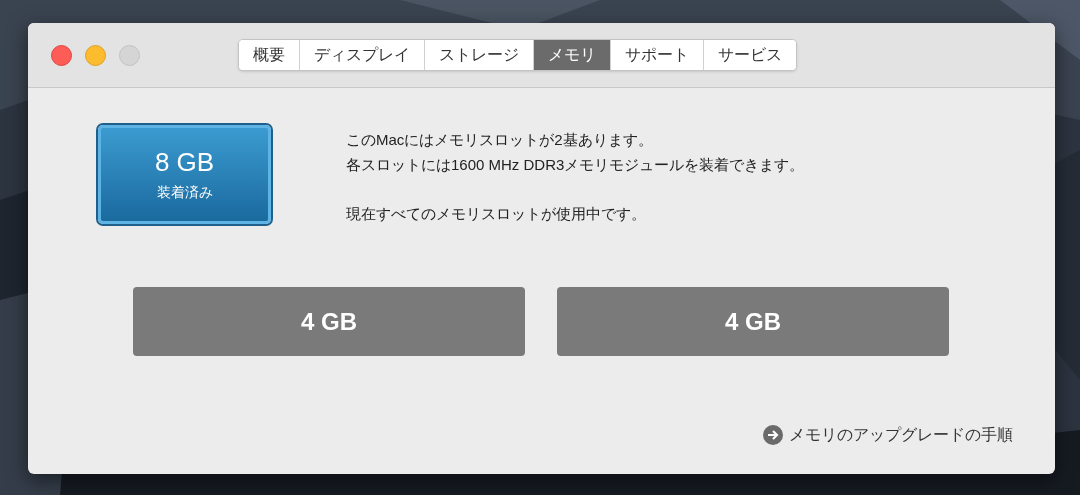 The height and width of the screenshot is (495, 1080). Describe the element at coordinates (95, 55) in the screenshot. I see `minimize-button` at that location.